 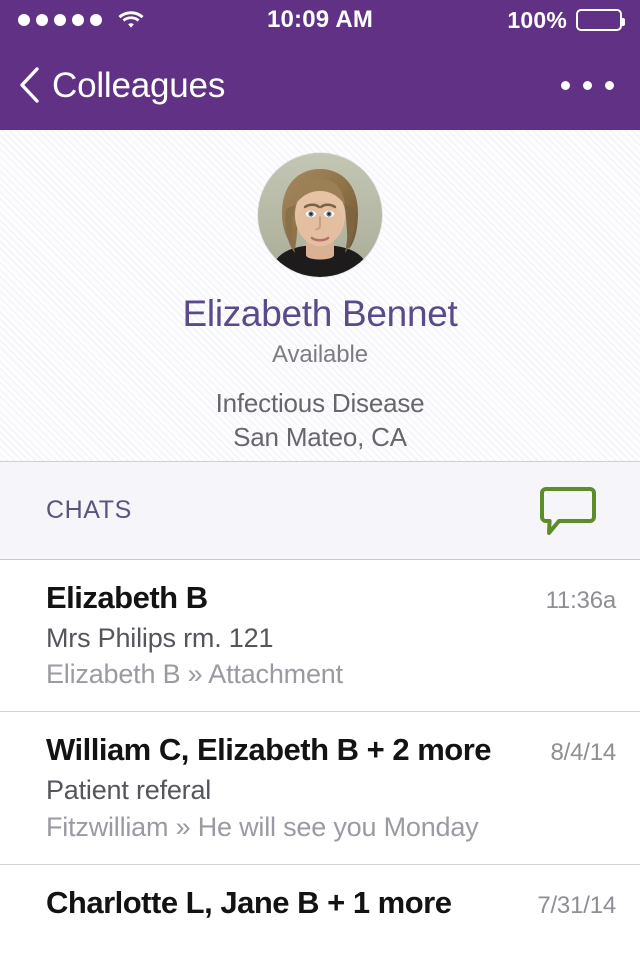 I want to click on profile-location: San Mateo, CA, so click(x=320, y=437).